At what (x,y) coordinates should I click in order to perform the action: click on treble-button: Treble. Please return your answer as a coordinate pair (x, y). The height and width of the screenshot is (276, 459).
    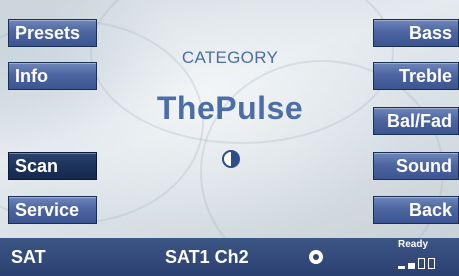
    Looking at the image, I should click on (416, 76).